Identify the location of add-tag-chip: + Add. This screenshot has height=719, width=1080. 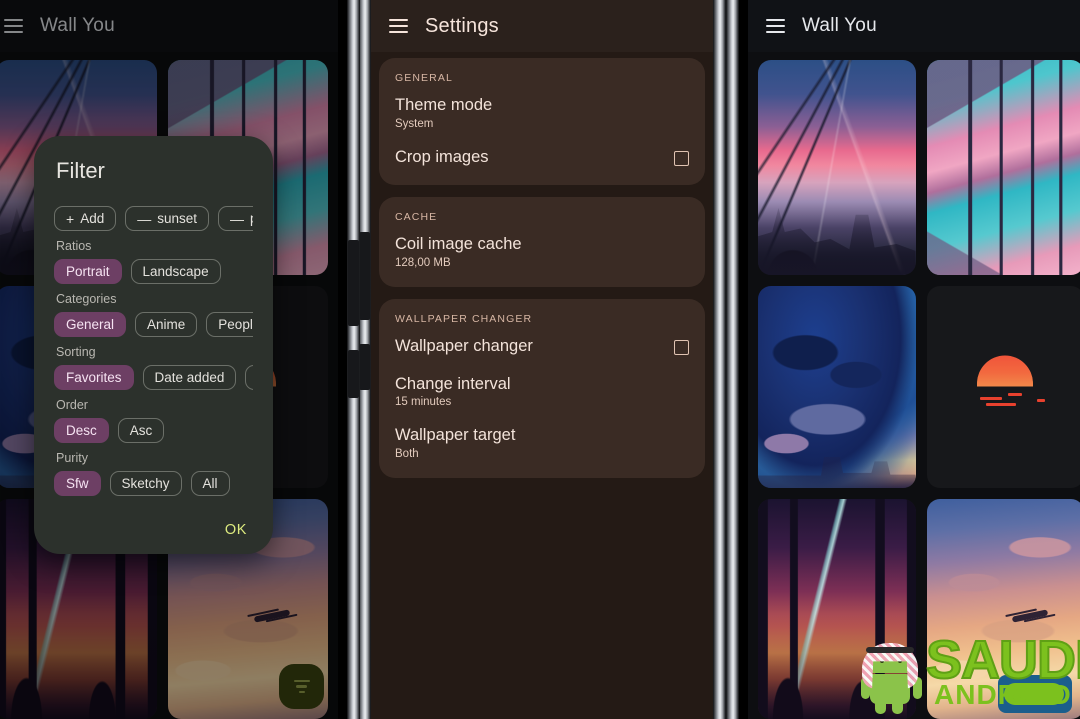
(85, 218).